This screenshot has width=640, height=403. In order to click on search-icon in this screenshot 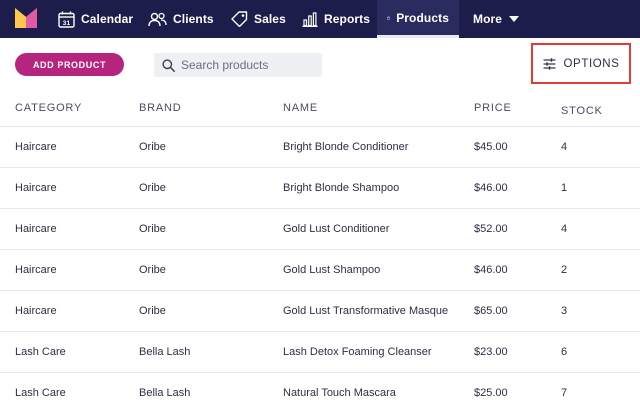, I will do `click(168, 65)`.